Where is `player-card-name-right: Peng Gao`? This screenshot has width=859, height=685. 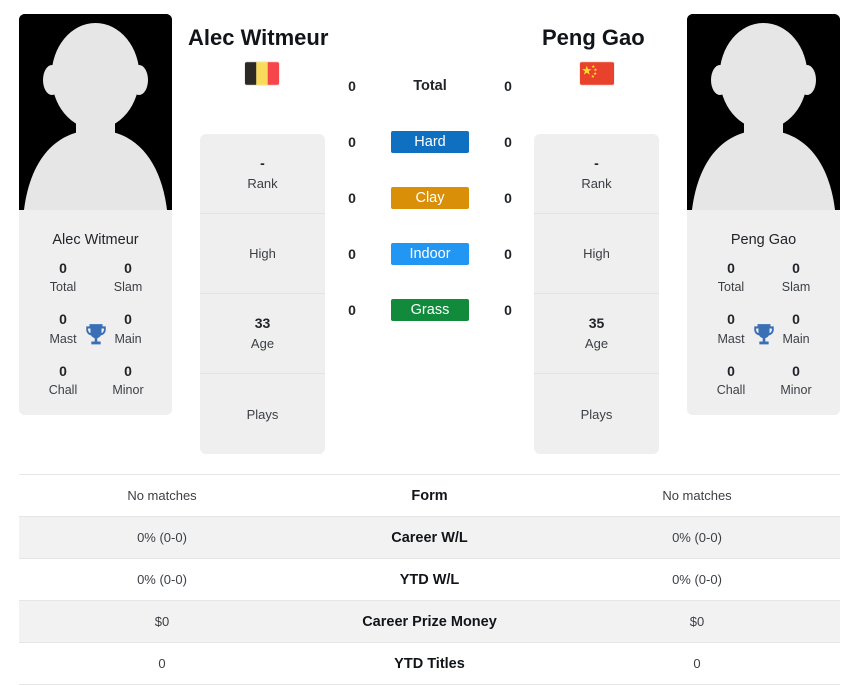 player-card-name-right: Peng Gao is located at coordinates (763, 239).